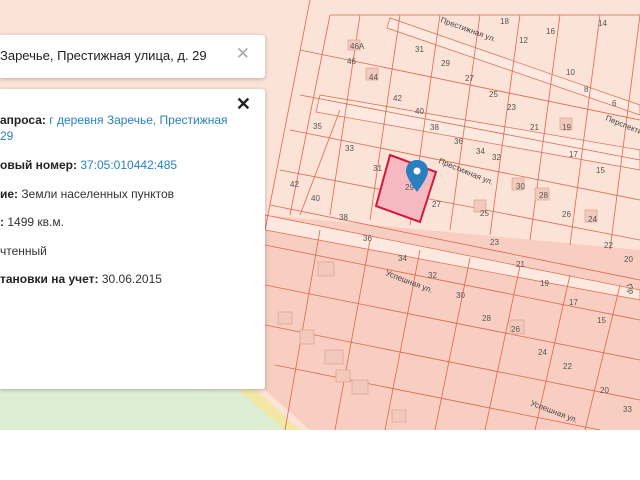  What do you see at coordinates (351, 61) in the screenshot?
I see `plot-number: 46` at bounding box center [351, 61].